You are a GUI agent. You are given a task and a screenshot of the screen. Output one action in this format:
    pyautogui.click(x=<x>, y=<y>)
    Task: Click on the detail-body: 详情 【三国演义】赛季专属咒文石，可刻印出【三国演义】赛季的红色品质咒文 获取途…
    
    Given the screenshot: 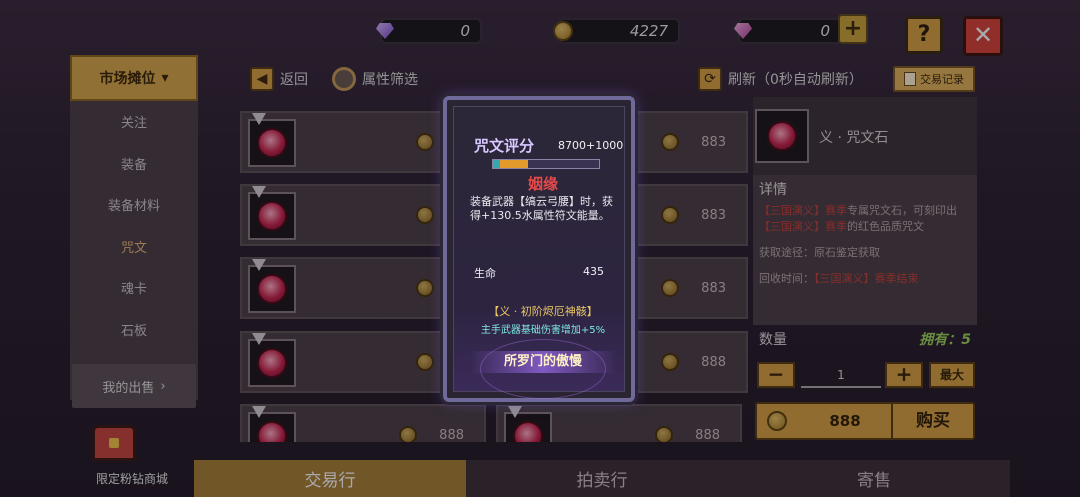 What is the action you would take?
    pyautogui.click(x=865, y=250)
    